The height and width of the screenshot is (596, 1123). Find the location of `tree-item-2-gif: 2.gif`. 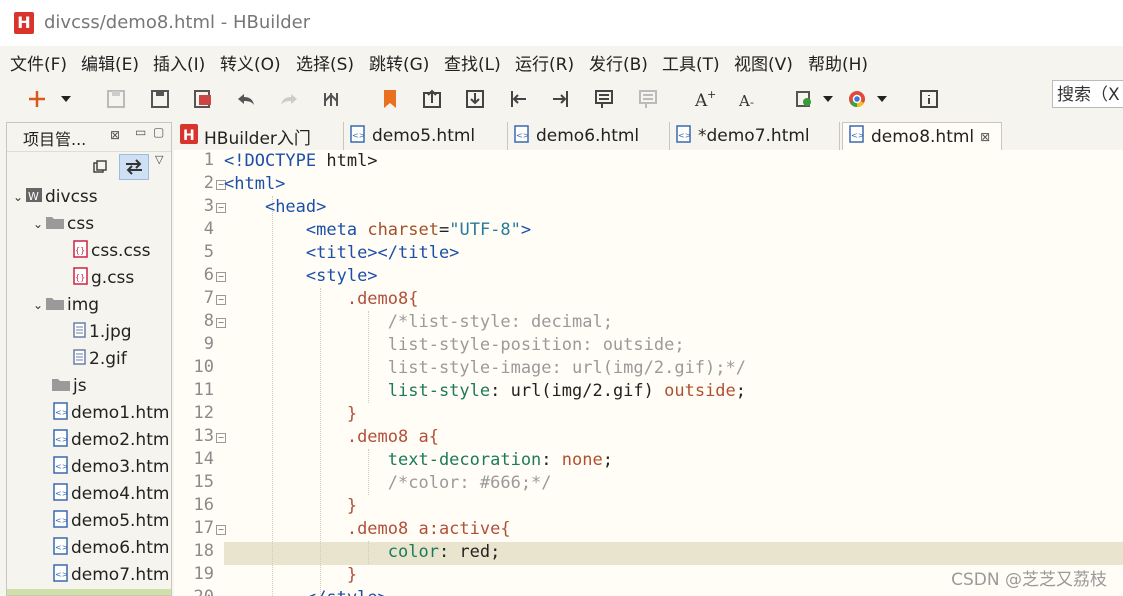

tree-item-2-gif: 2.gif is located at coordinates (100, 359).